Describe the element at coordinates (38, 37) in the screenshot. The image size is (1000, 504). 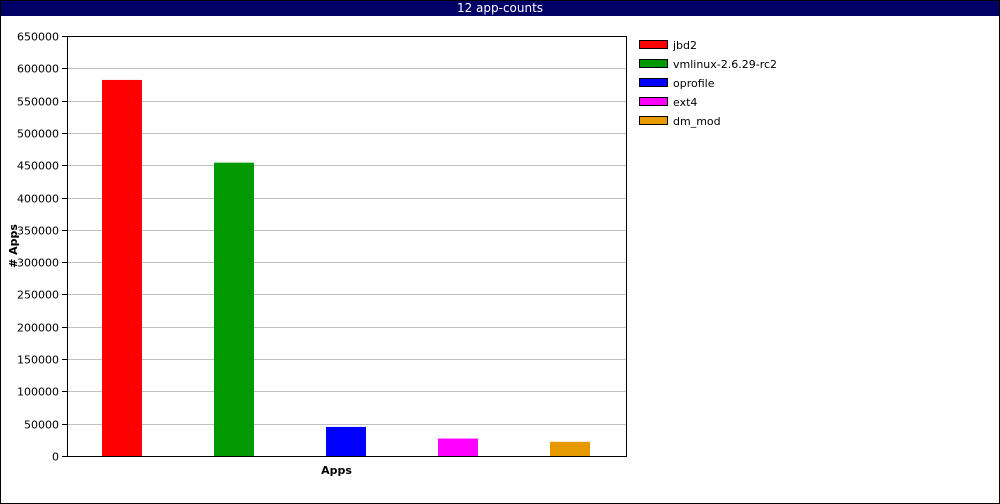
I see `y-tick-label: 650000` at that location.